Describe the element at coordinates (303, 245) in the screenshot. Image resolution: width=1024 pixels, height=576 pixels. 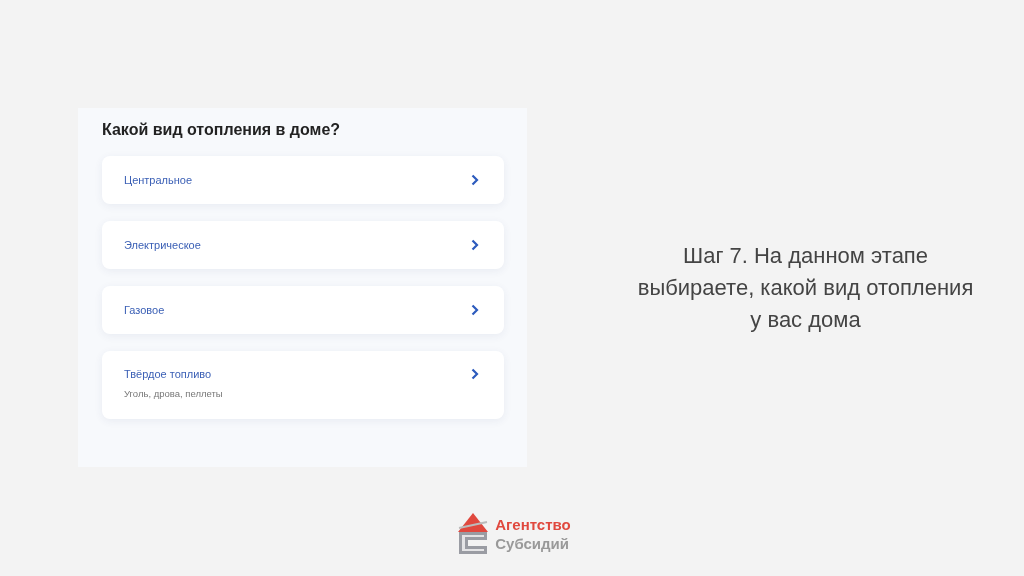
I see `option-card: Электрическое` at that location.